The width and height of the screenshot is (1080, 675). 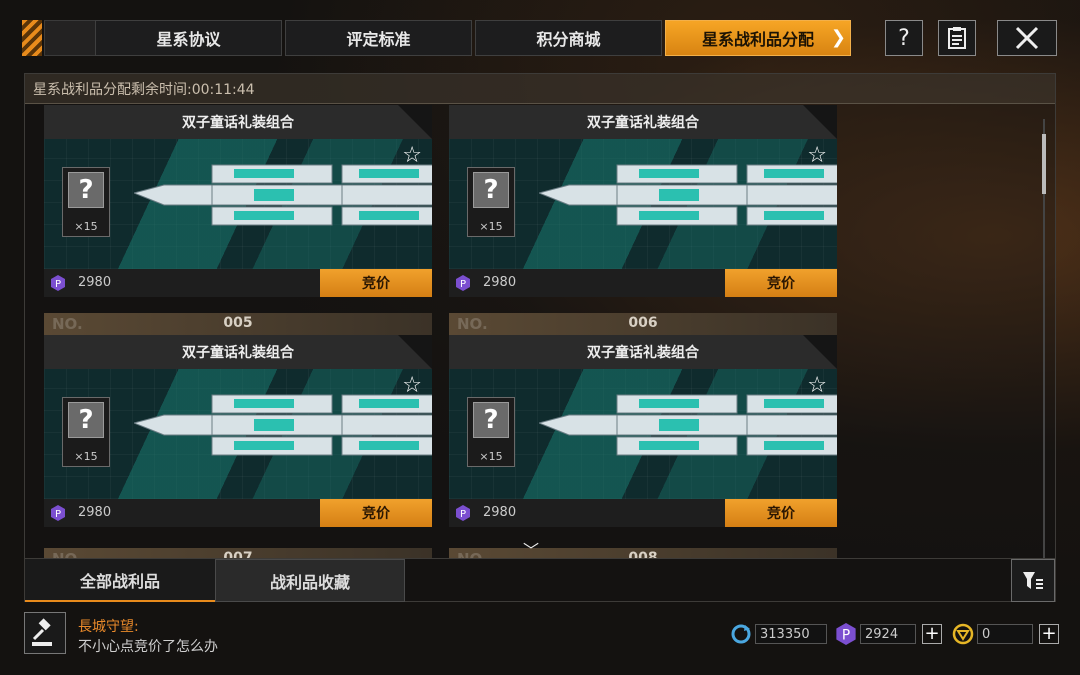 I want to click on currency-tokens: 0 +, so click(x=1005, y=634).